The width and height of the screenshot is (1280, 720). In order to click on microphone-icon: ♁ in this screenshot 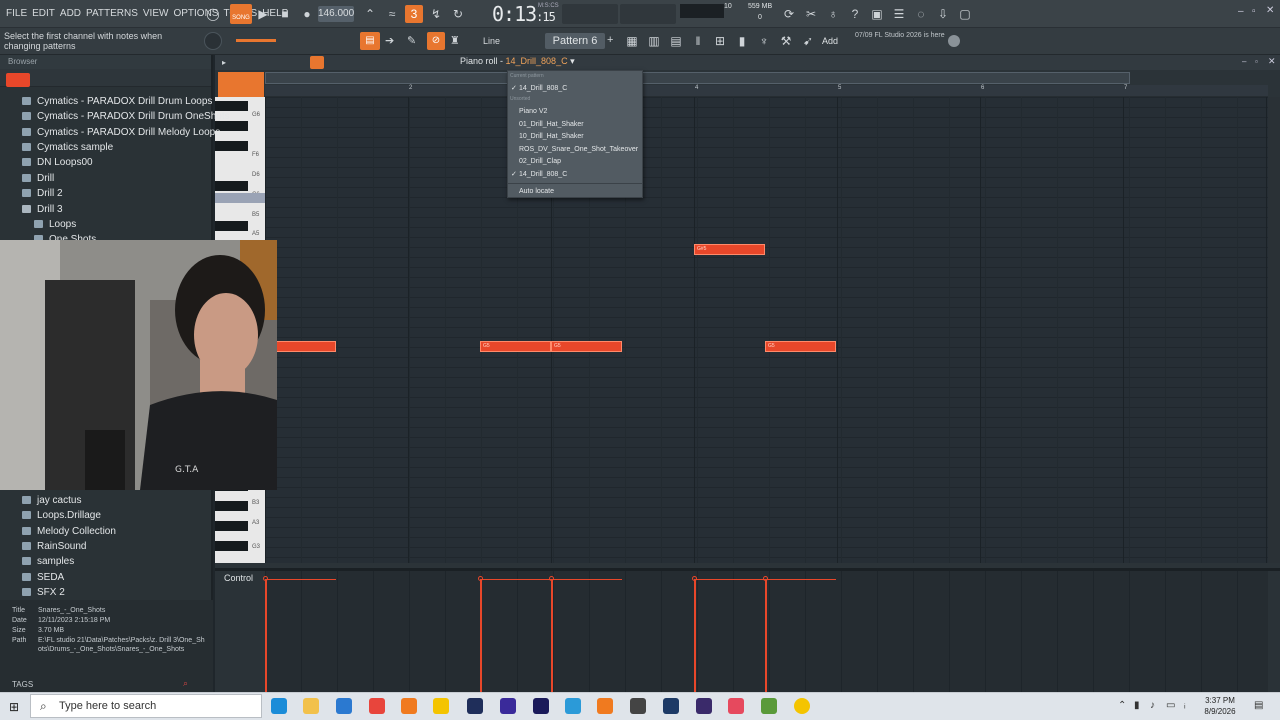, I will do `click(833, 14)`.